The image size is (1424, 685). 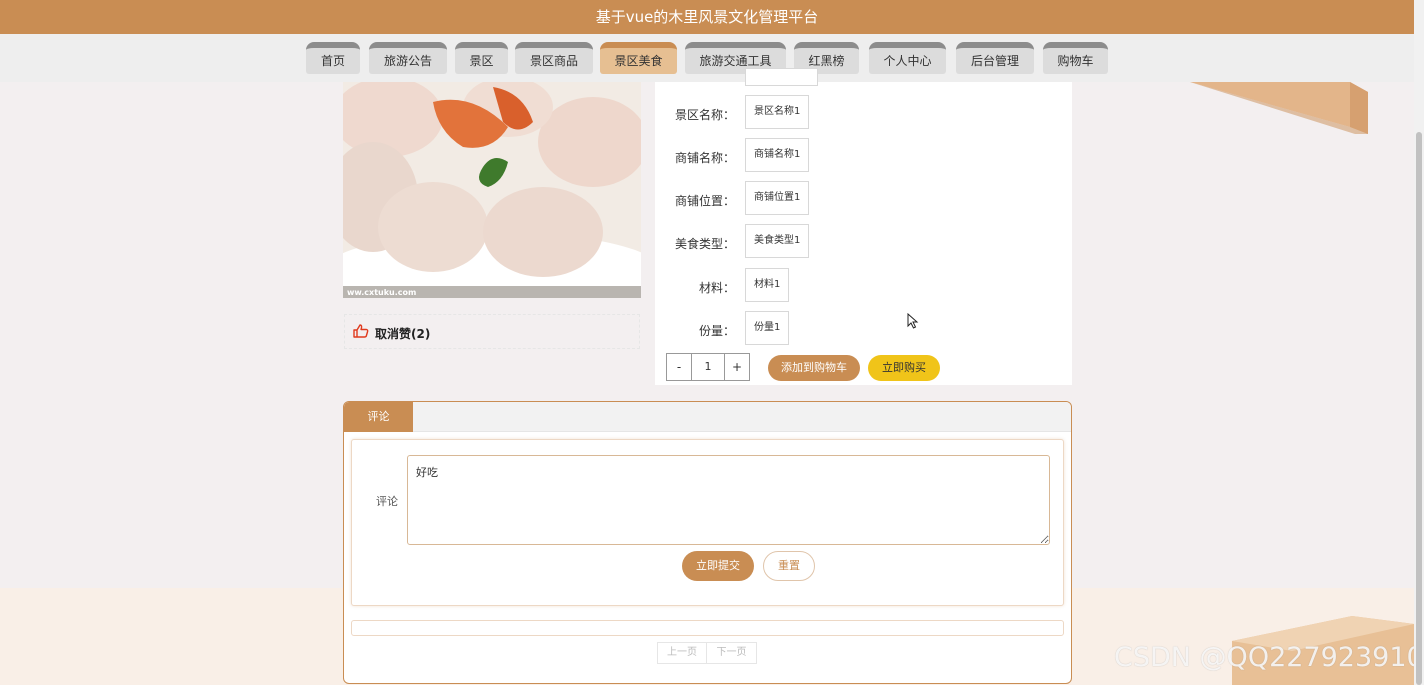 What do you see at coordinates (767, 328) in the screenshot?
I see `field-value-portion: 份量1` at bounding box center [767, 328].